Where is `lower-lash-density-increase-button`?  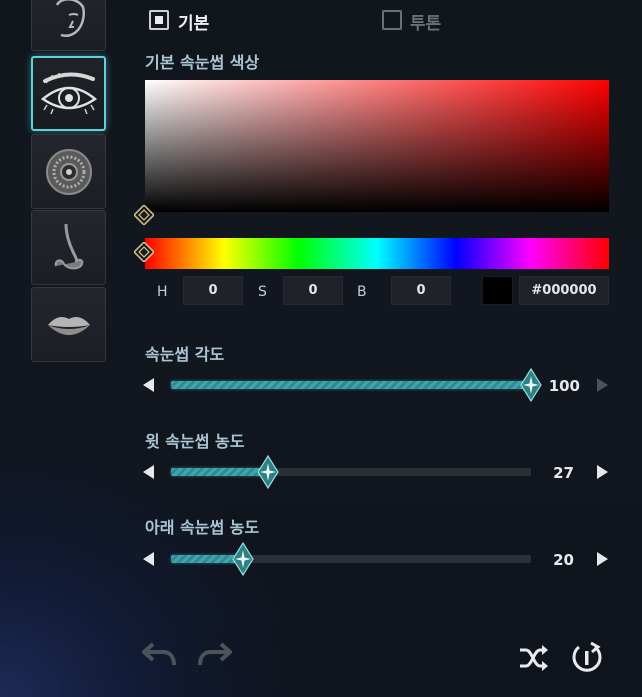
lower-lash-density-increase-button is located at coordinates (602, 559).